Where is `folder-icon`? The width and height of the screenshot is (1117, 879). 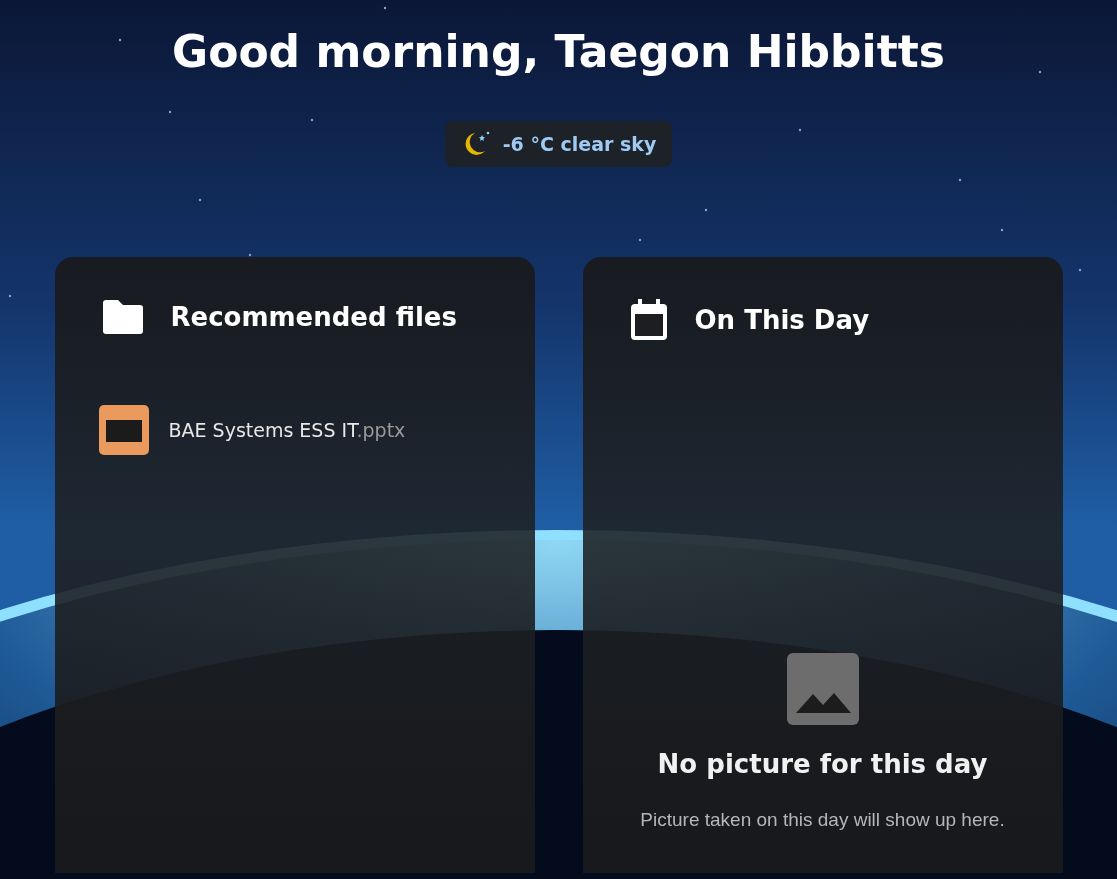
folder-icon is located at coordinates (122, 317).